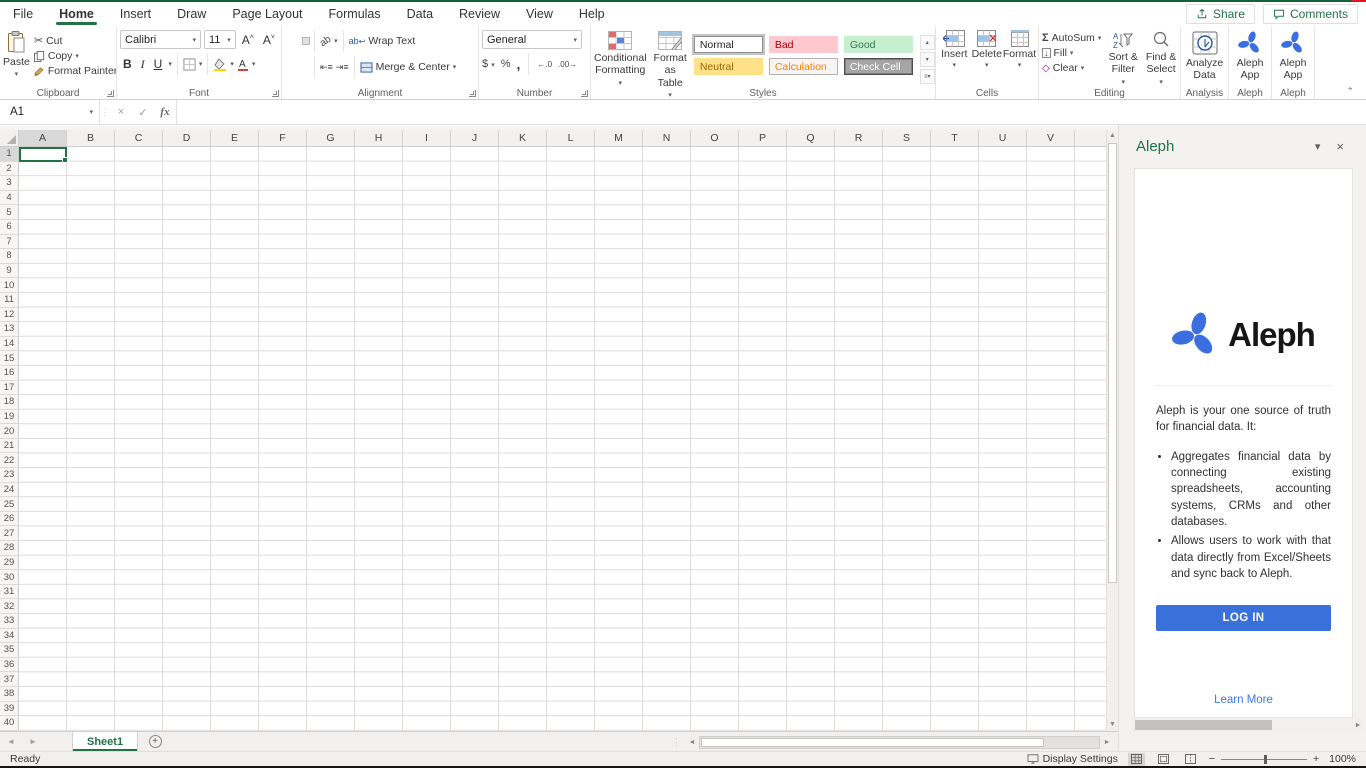 The width and height of the screenshot is (1366, 768). What do you see at coordinates (75, 71) in the screenshot?
I see `format-painter-button: Format Painter` at bounding box center [75, 71].